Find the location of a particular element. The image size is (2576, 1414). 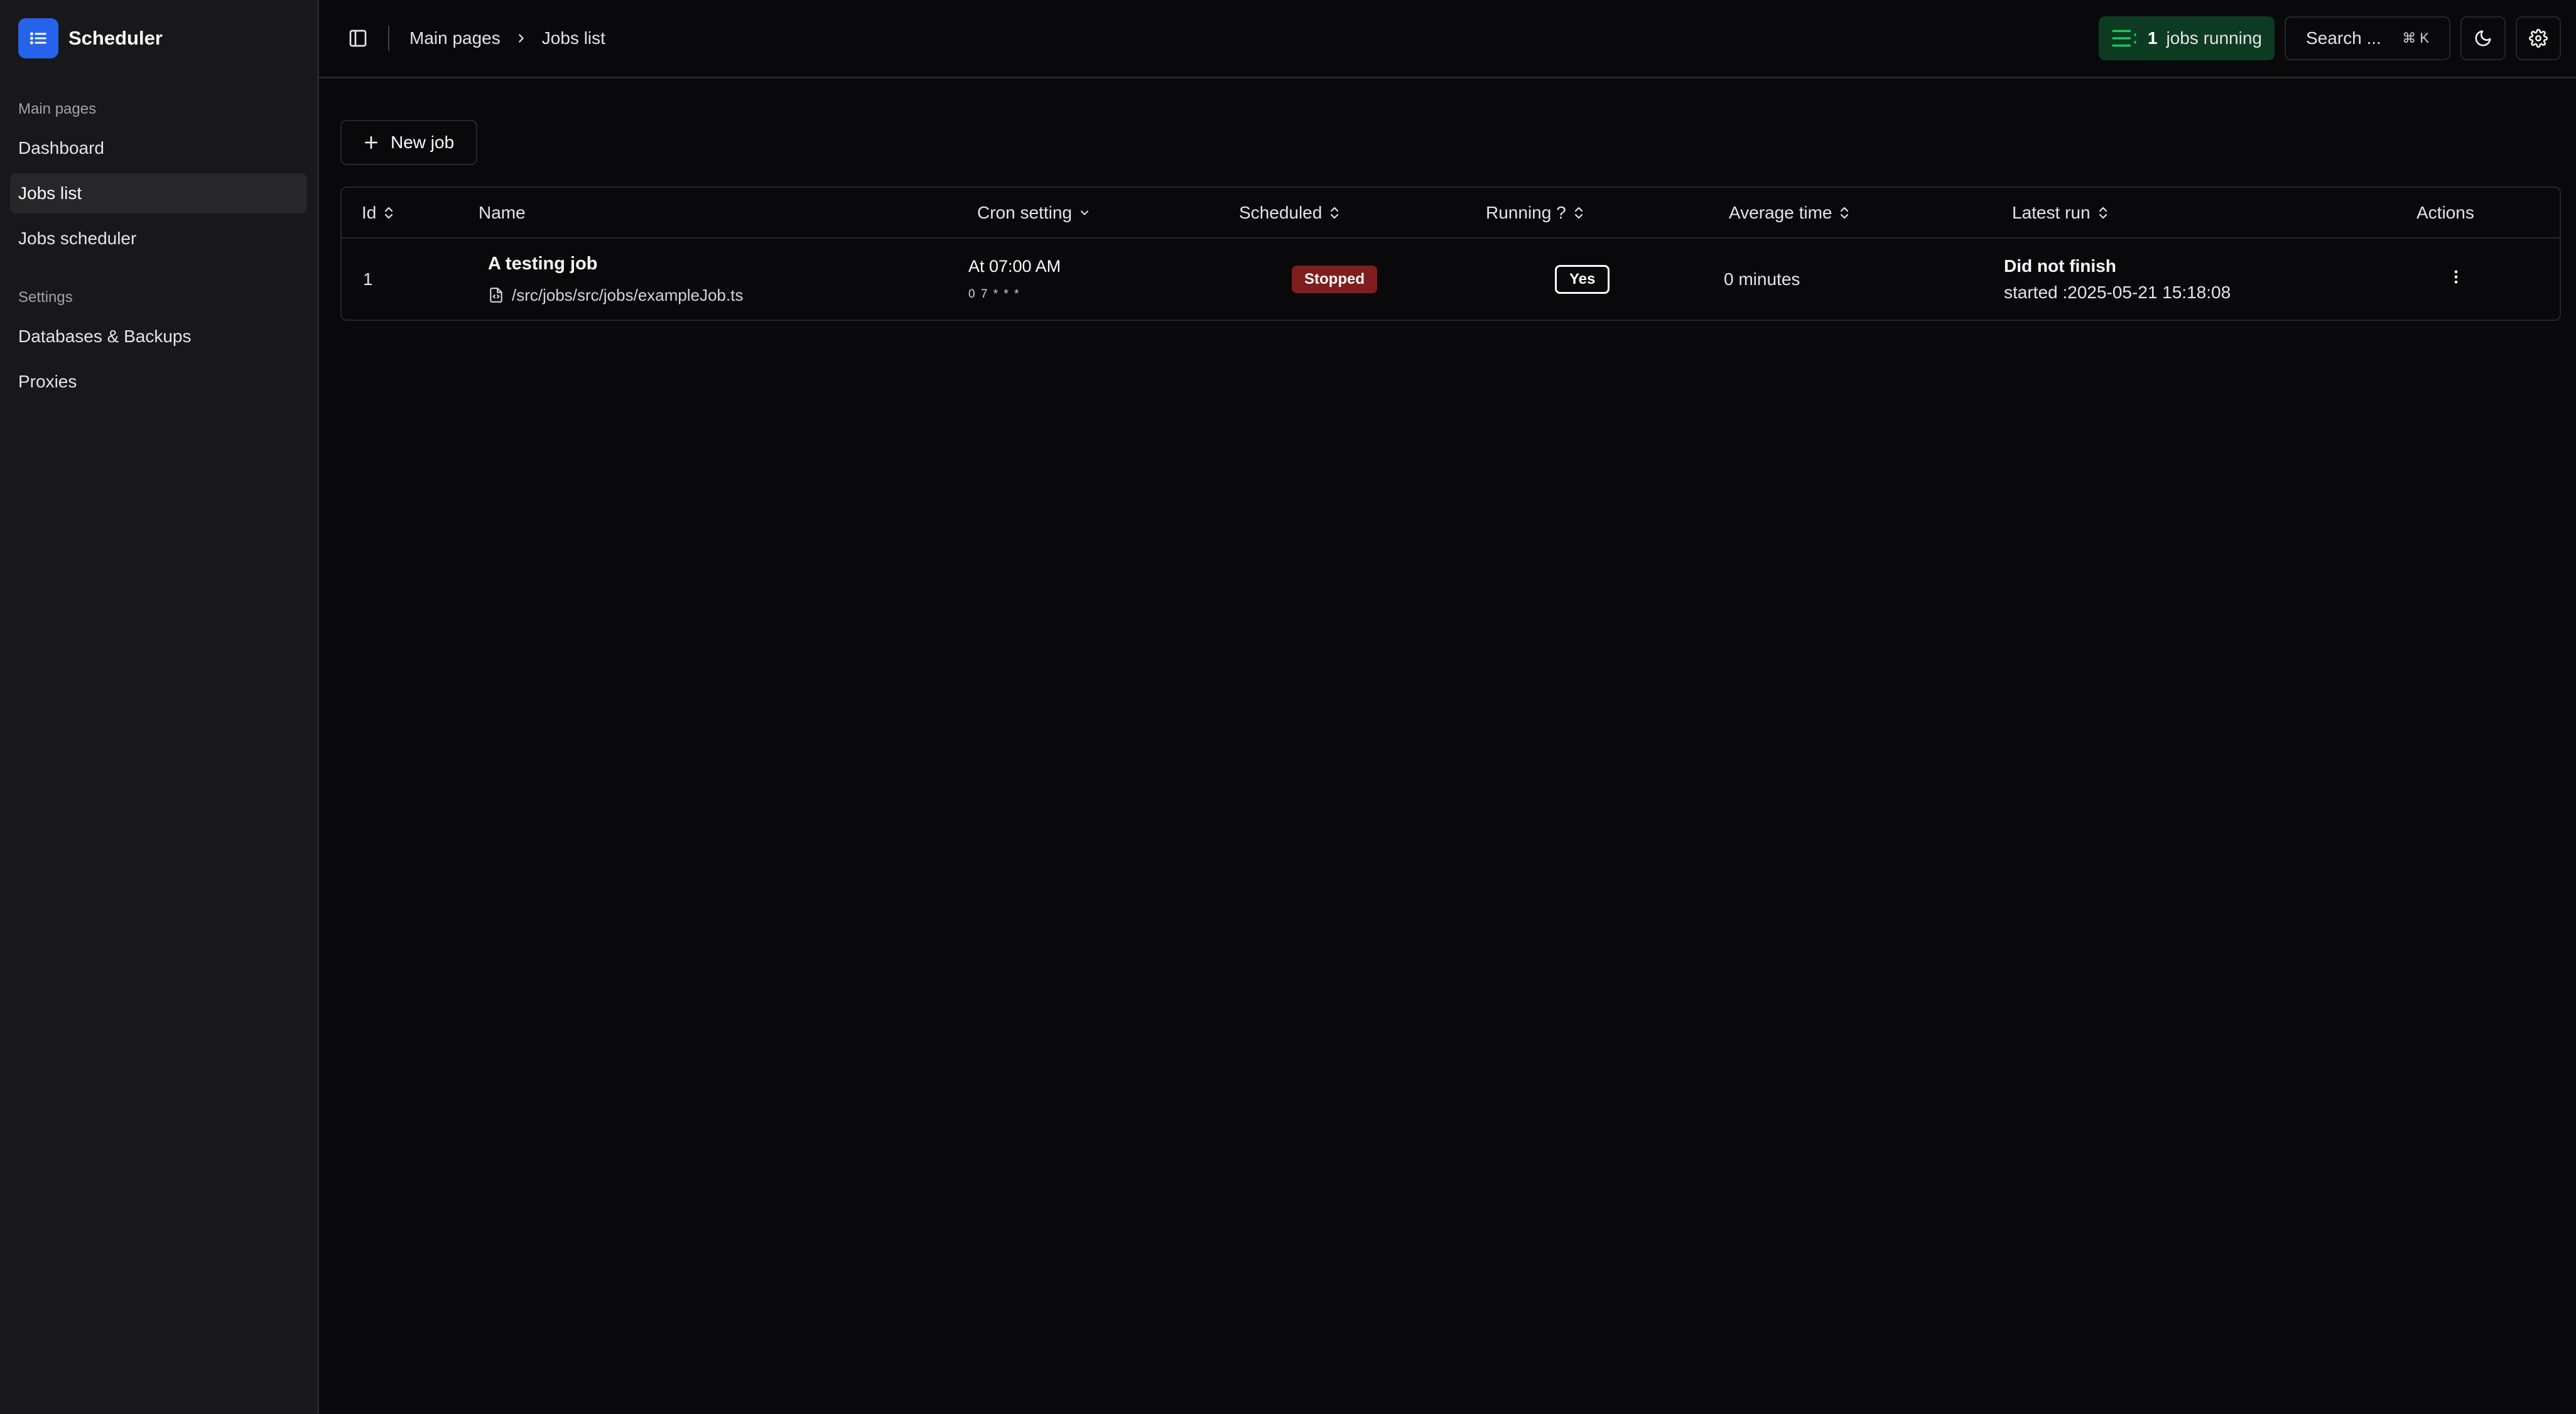

job-path: /src/jobs/src/jobs/exampleJob.ts is located at coordinates (727, 295).